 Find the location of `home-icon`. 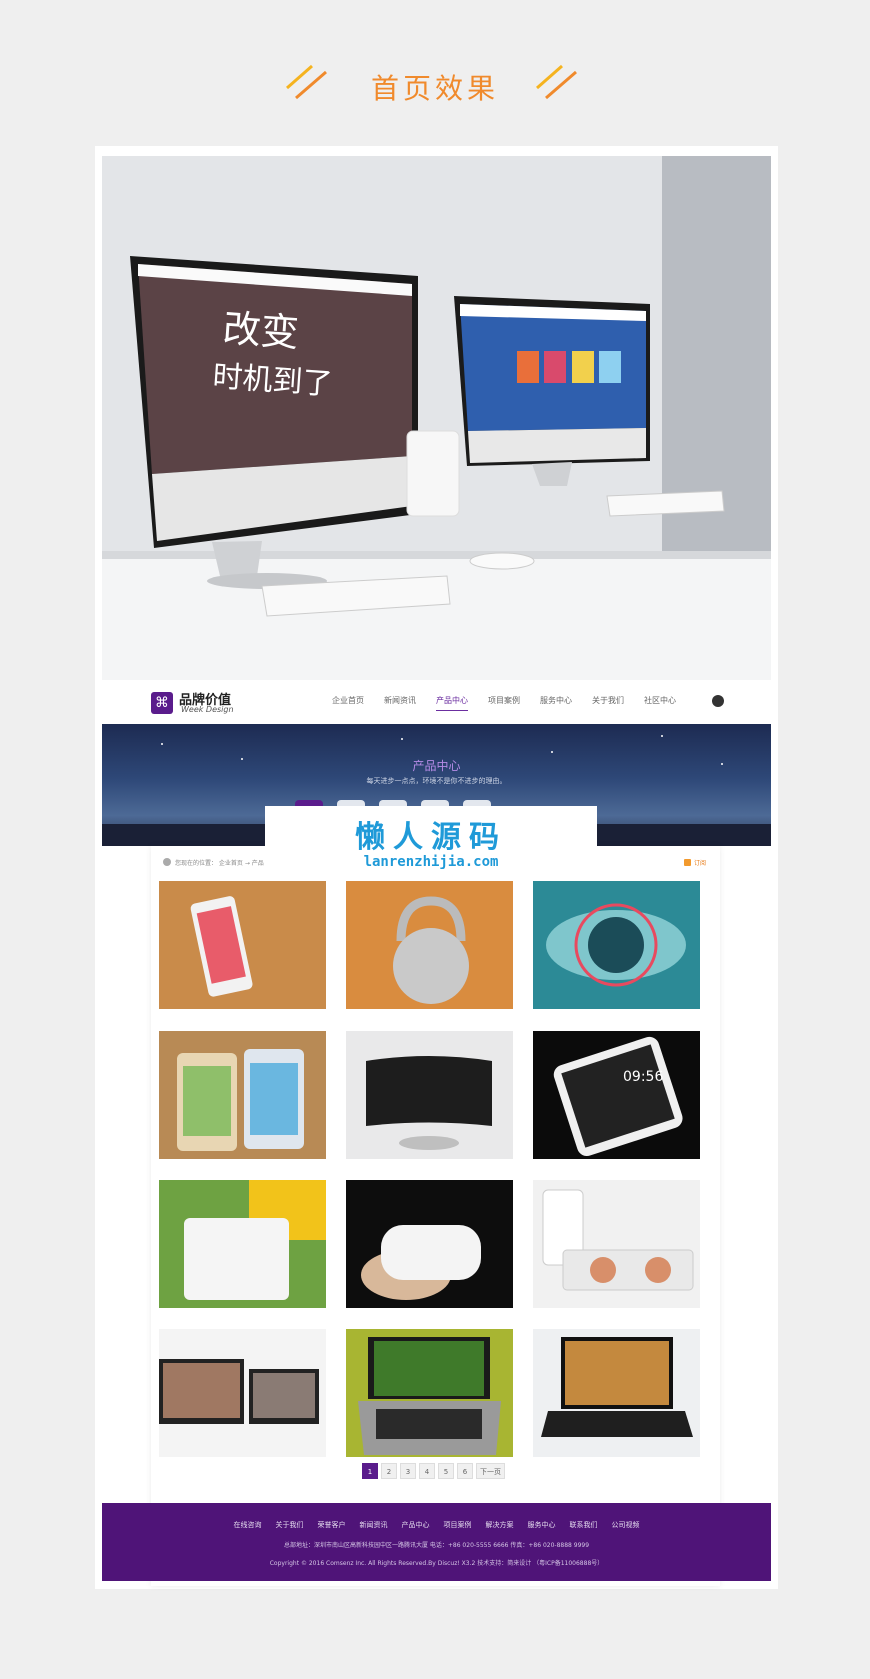

home-icon is located at coordinates (167, 862).